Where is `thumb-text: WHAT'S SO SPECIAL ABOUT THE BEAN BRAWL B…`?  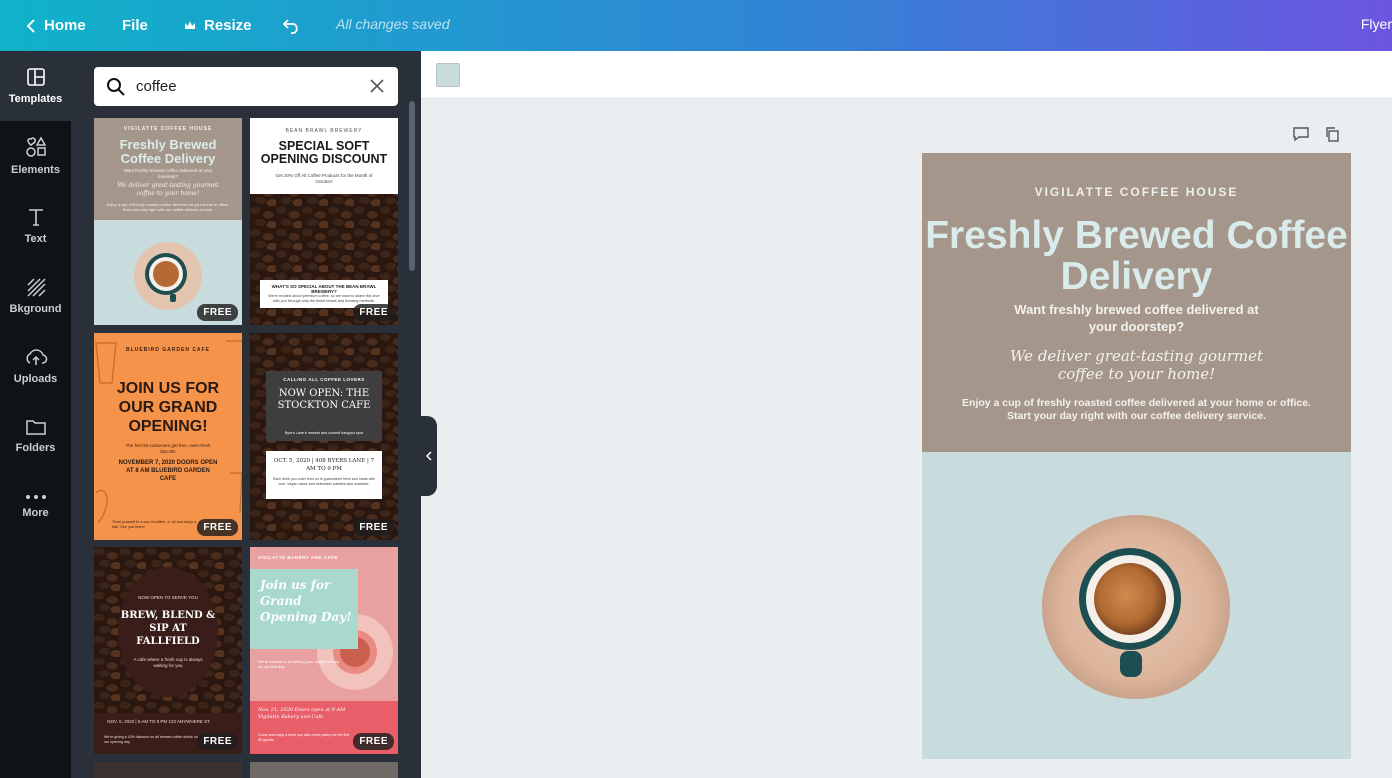 thumb-text: WHAT'S SO SPECIAL ABOUT THE BEAN BRAWL B… is located at coordinates (324, 289).